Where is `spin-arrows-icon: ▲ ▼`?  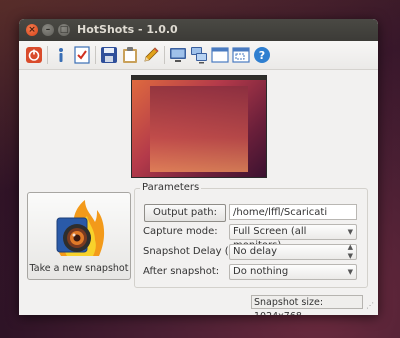
spin-arrows-icon: ▲ ▼ is located at coordinates (350, 252).